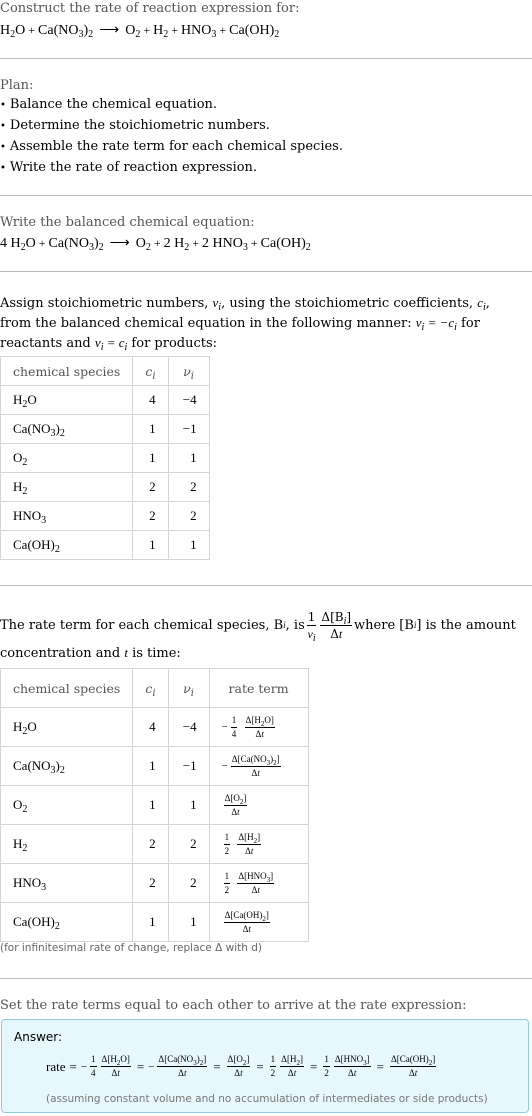  I want to click on rate-term-cell: −1 4 Δ[H2O] Δt, so click(258, 727).